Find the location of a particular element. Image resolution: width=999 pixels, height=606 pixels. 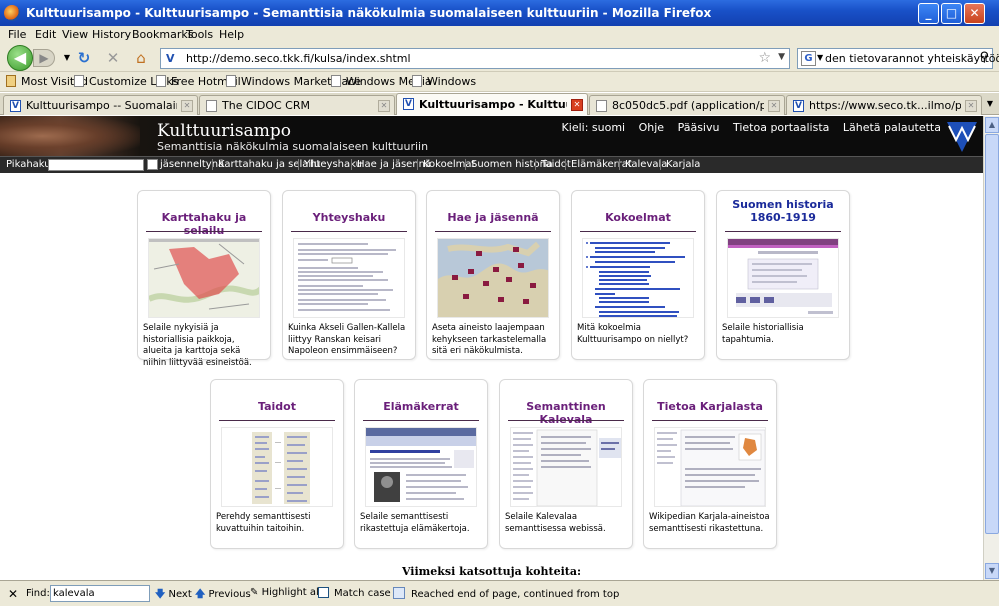

scroll-up-icon: ▲ is located at coordinates (992, 125).